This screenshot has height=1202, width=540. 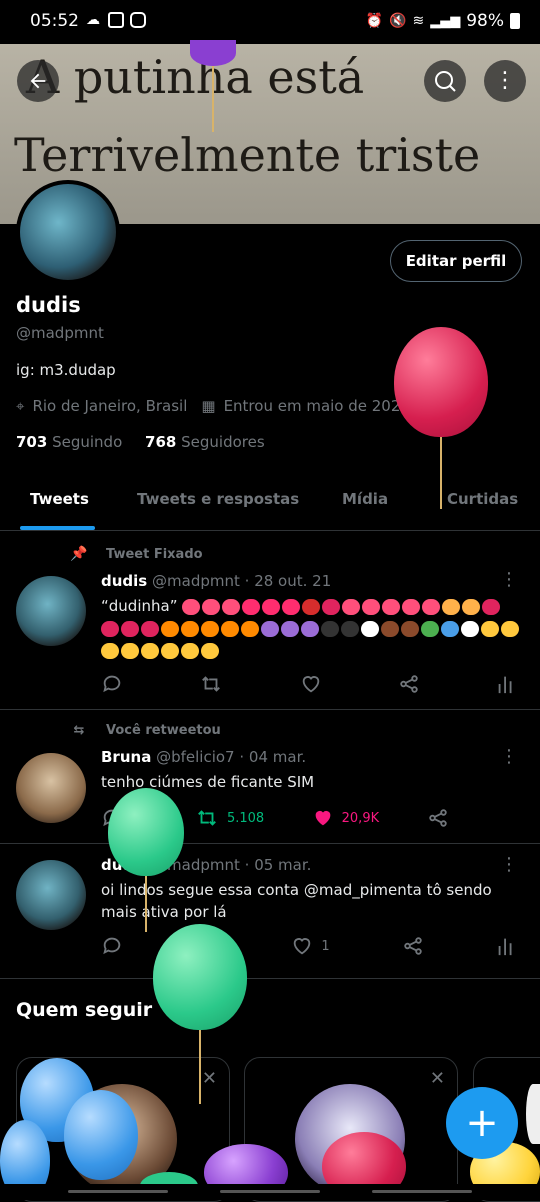 I want to click on status-bar: 05:52 ☁ ⏰ 🔇 ≋ ▂▄▆ 98%, so click(x=270, y=22).